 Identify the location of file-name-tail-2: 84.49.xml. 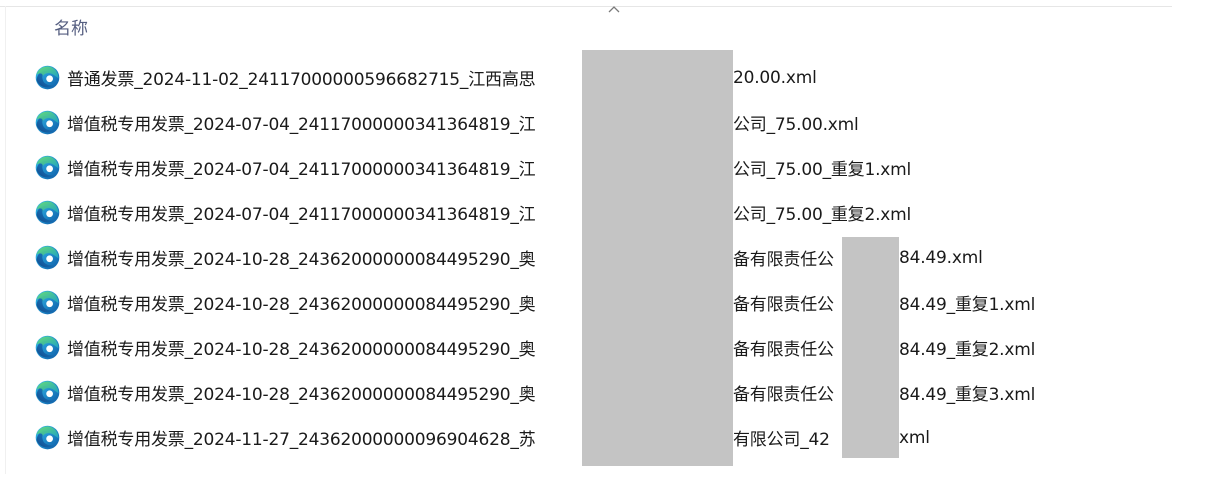
(941, 257).